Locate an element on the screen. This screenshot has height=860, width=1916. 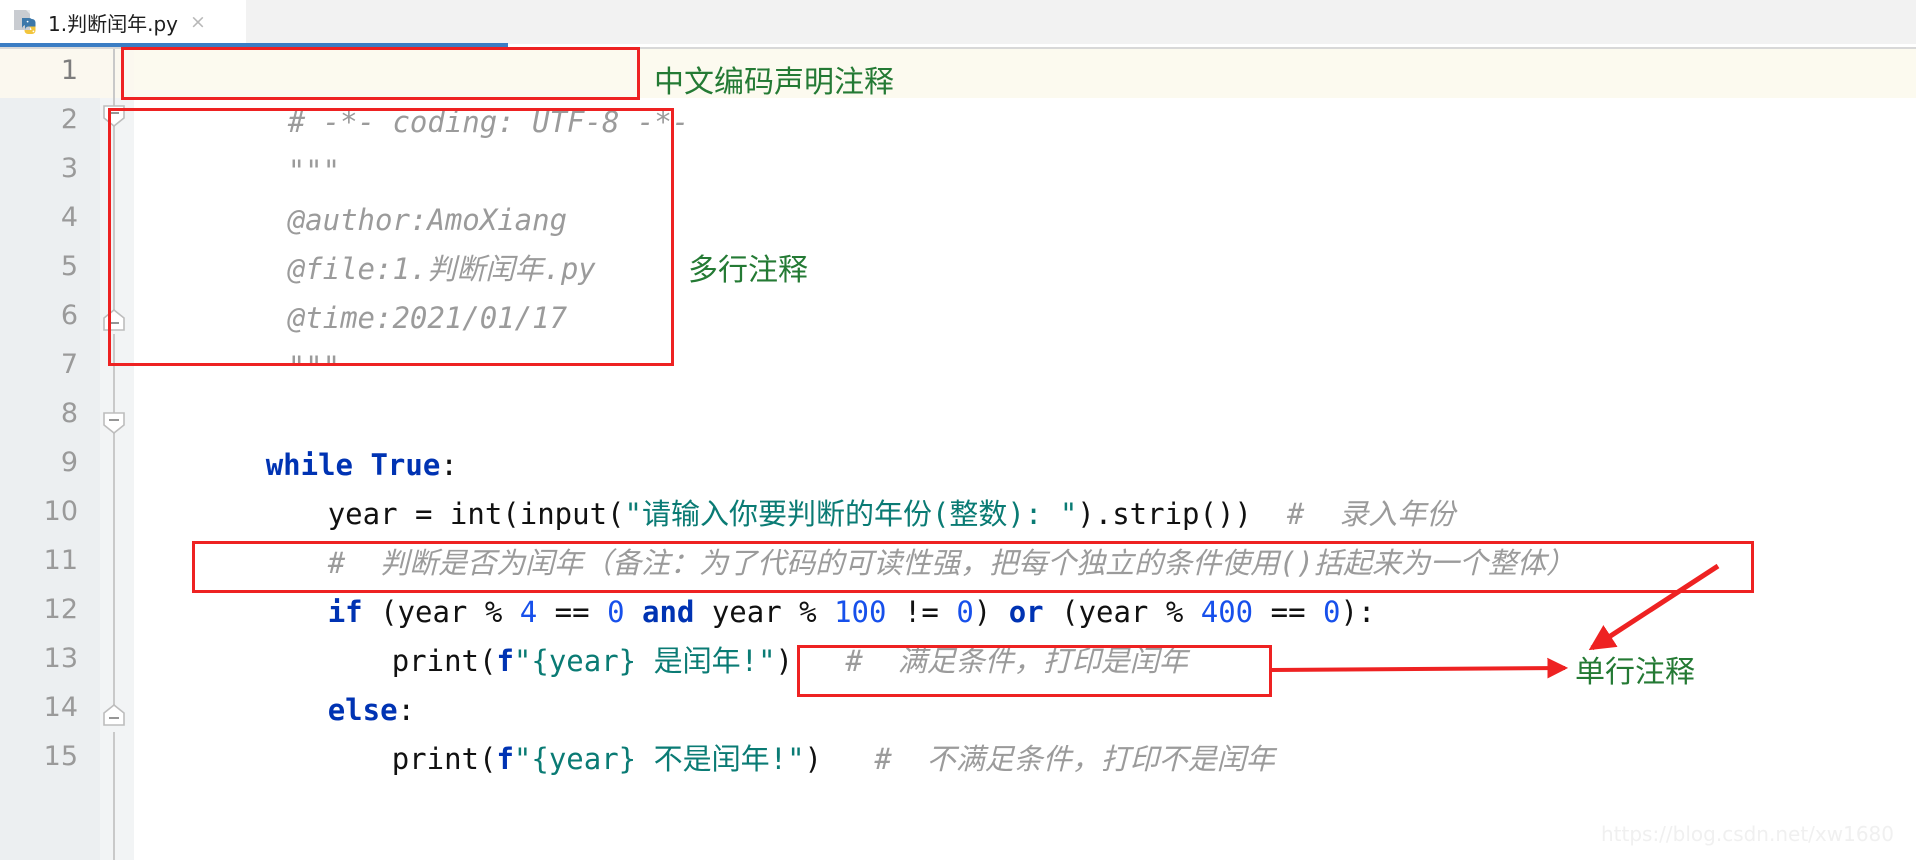
fstring-text-14: 不是闰年!" is located at coordinates (729, 759).